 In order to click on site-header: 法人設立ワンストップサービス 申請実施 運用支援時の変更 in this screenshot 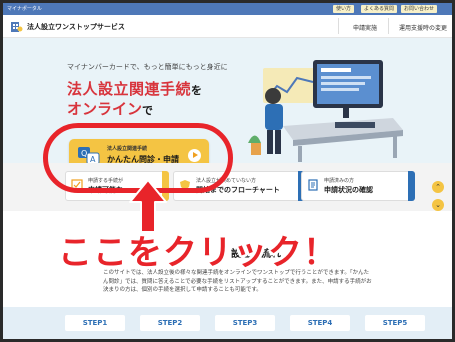, I will do `click(227, 26)`.